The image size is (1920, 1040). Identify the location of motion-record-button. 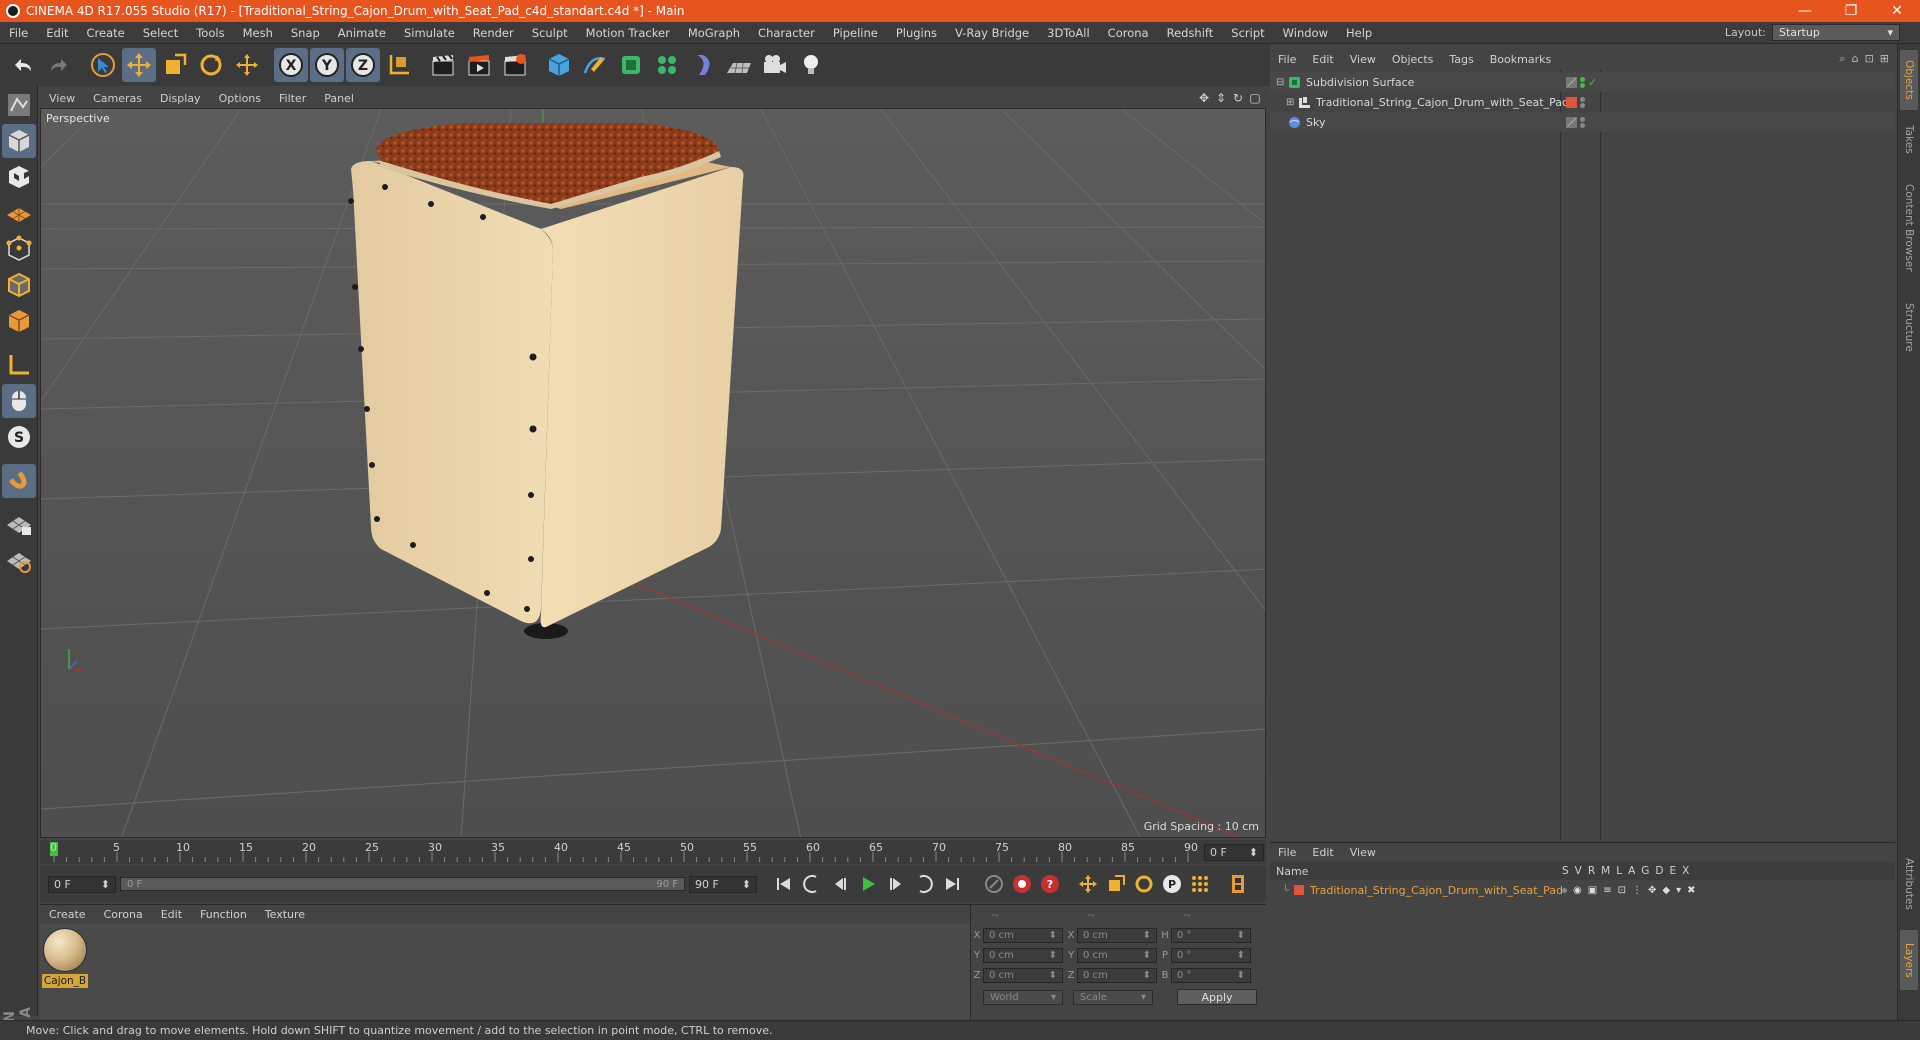
(994, 884).